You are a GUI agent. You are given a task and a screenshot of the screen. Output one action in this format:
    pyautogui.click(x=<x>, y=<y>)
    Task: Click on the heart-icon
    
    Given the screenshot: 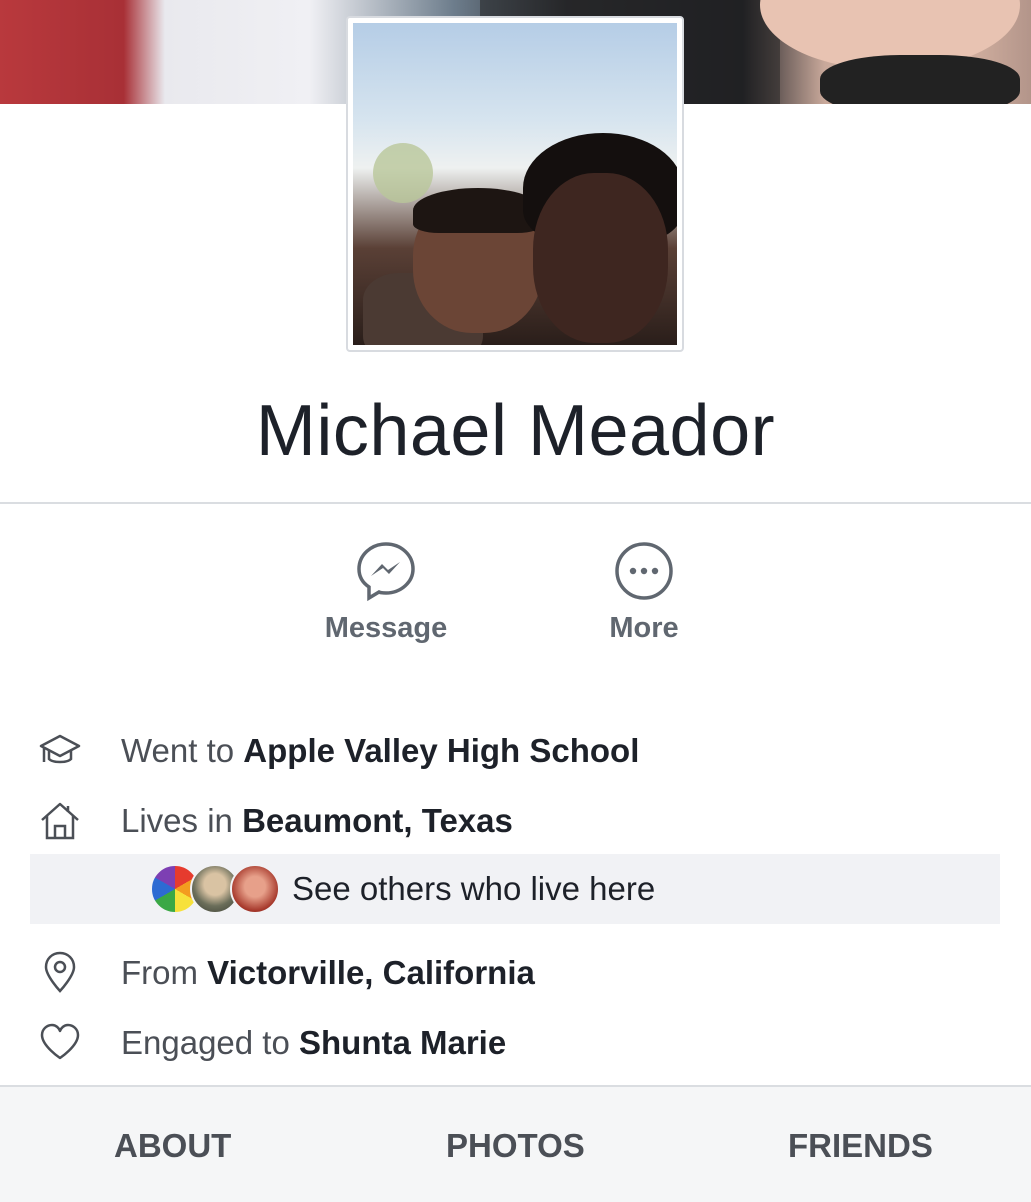 What is the action you would take?
    pyautogui.click(x=60, y=1041)
    